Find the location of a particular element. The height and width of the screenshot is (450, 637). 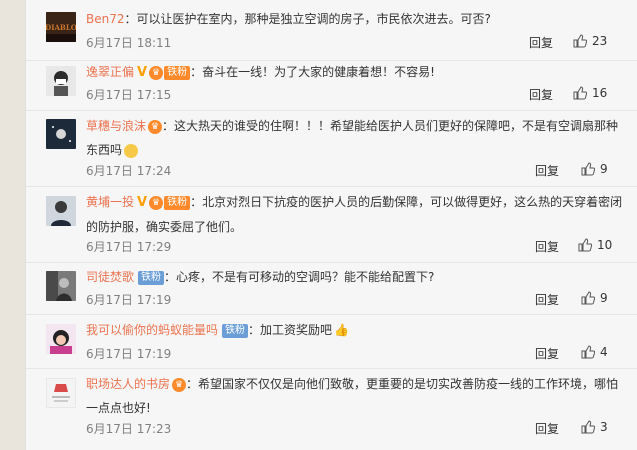

like-count: 16 is located at coordinates (600, 93).